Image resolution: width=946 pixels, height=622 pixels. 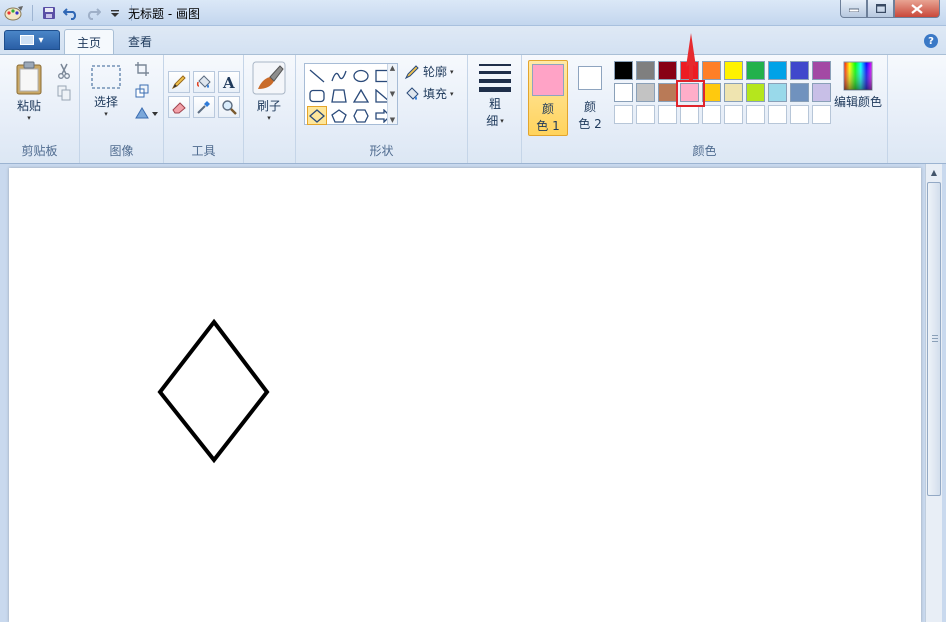 I want to click on hexagon-shape-icon, so click(x=361, y=115).